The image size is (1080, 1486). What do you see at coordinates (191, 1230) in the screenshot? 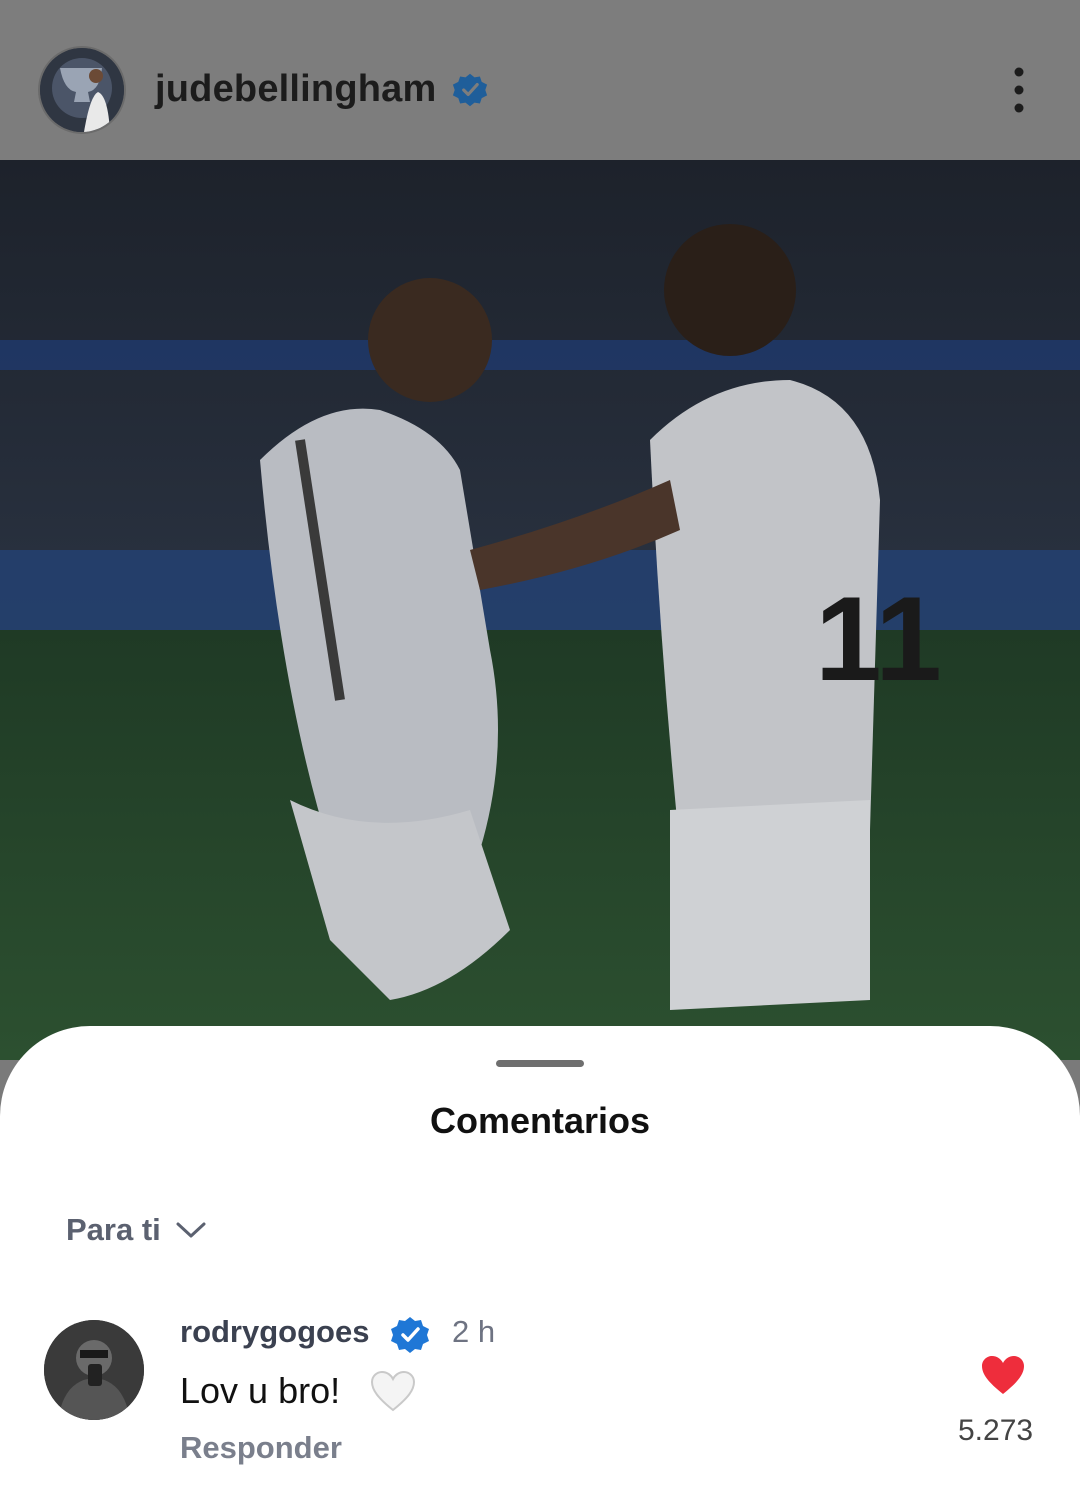
I see `chevron-down-icon` at bounding box center [191, 1230].